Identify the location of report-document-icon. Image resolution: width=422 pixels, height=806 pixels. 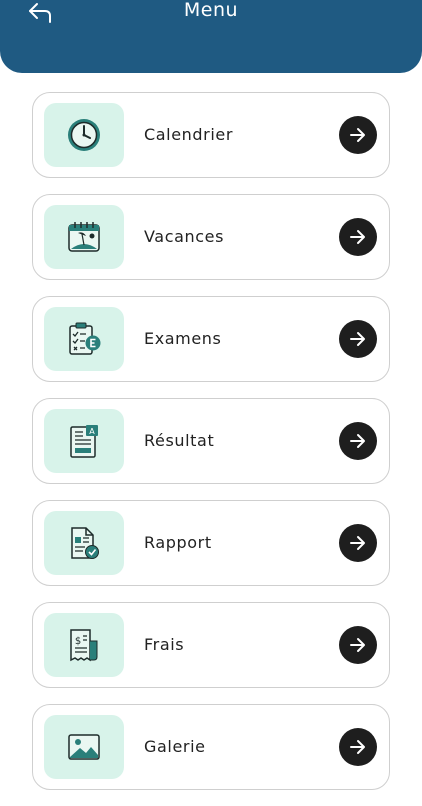
(85, 543).